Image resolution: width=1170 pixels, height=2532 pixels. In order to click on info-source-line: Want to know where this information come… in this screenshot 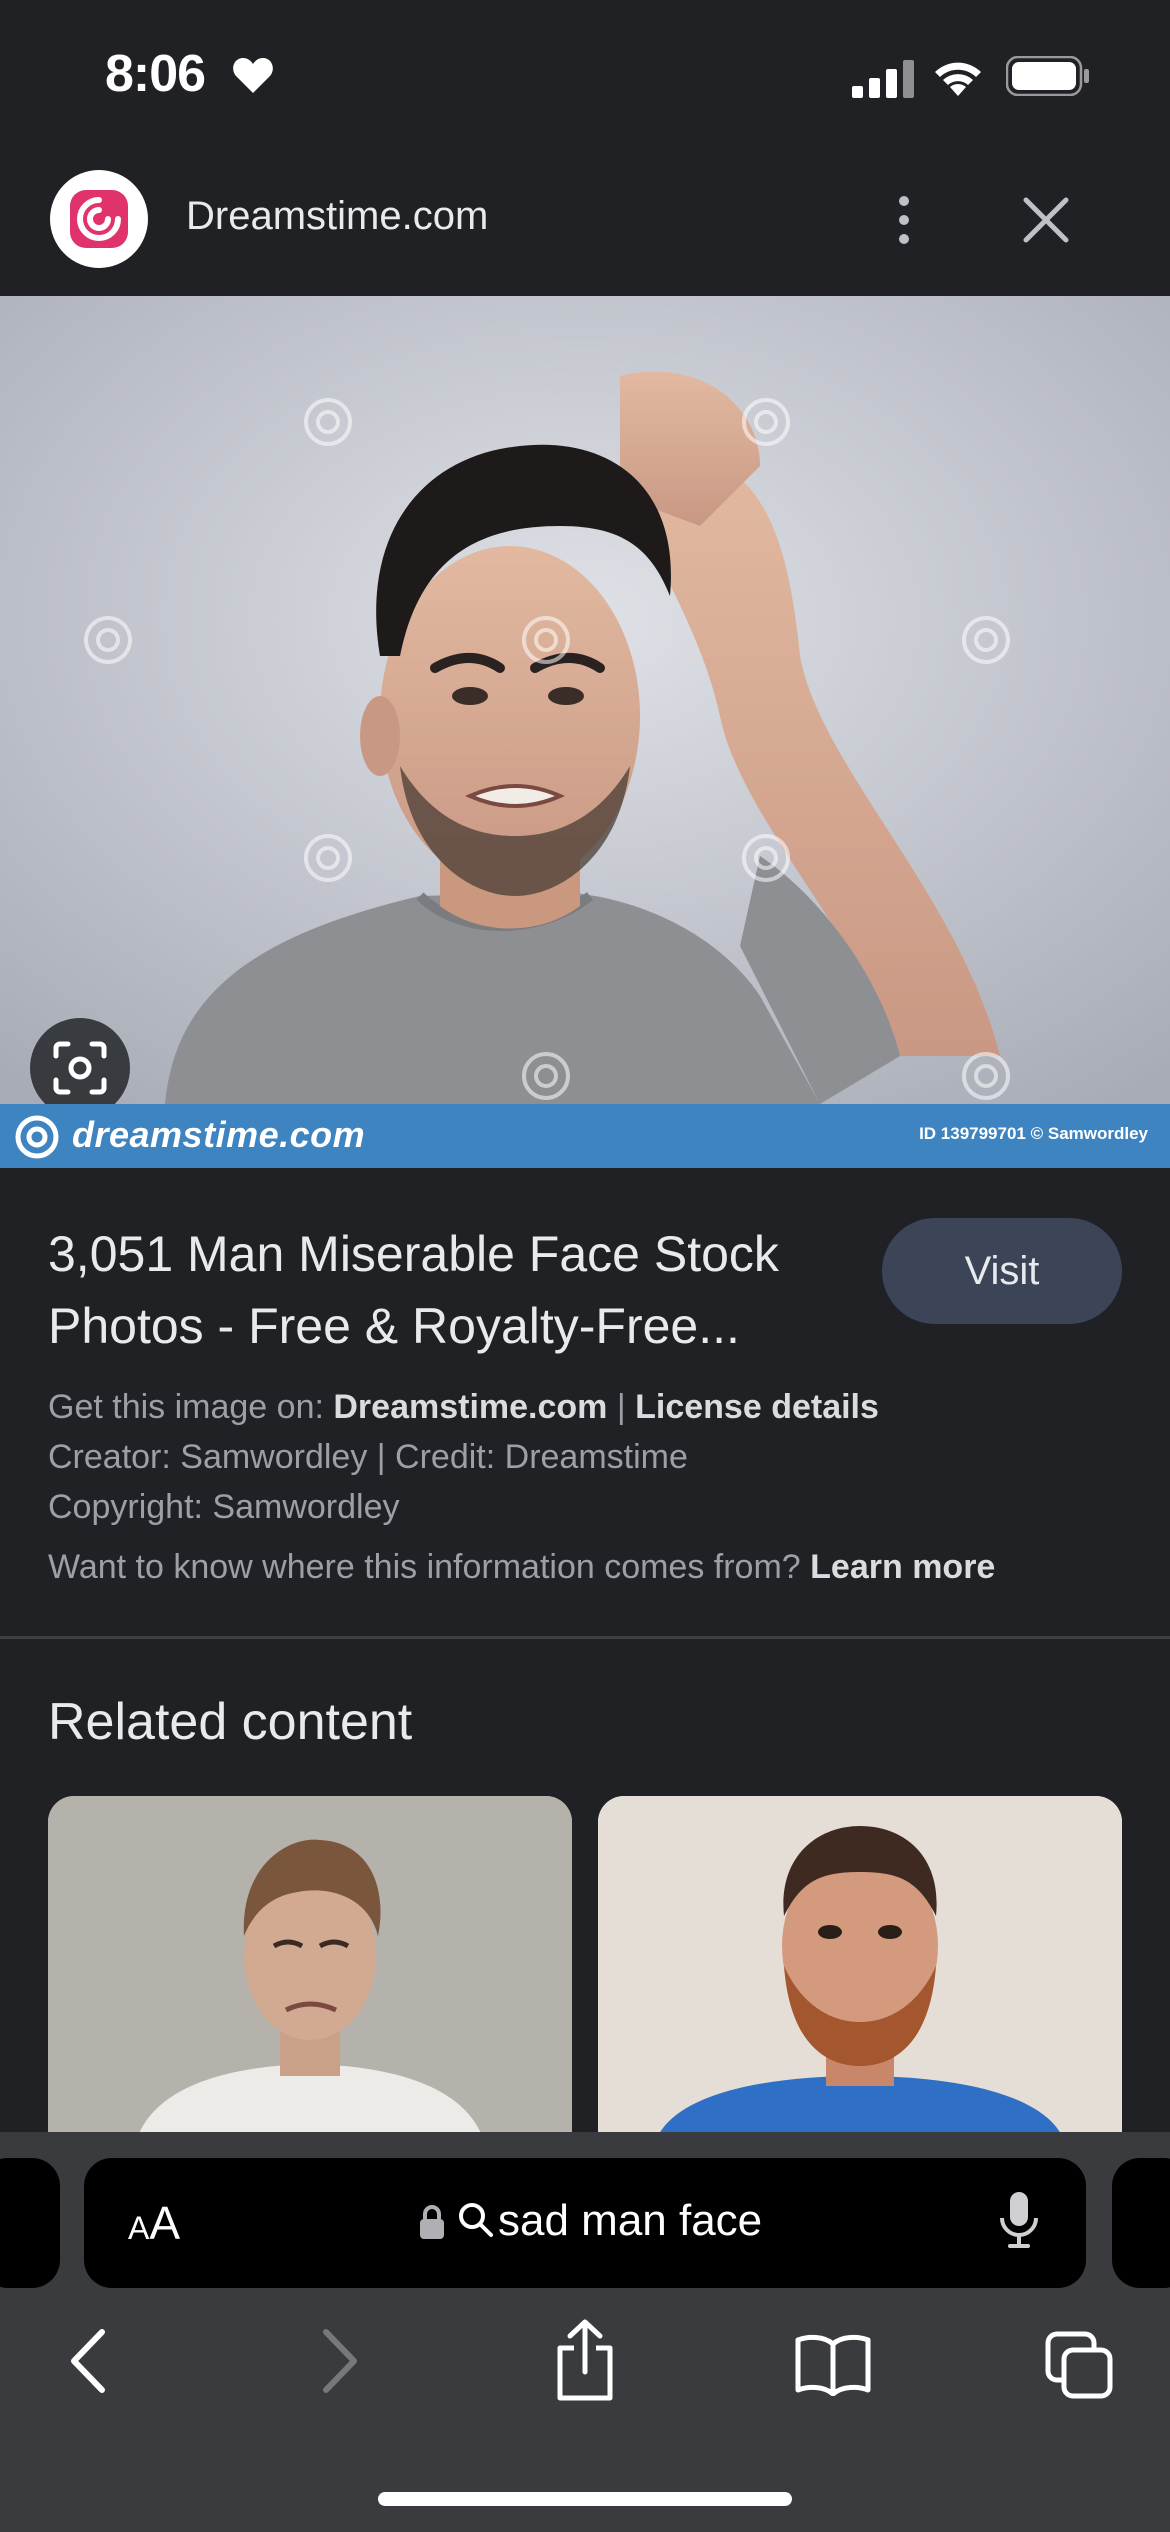, I will do `click(522, 1567)`.